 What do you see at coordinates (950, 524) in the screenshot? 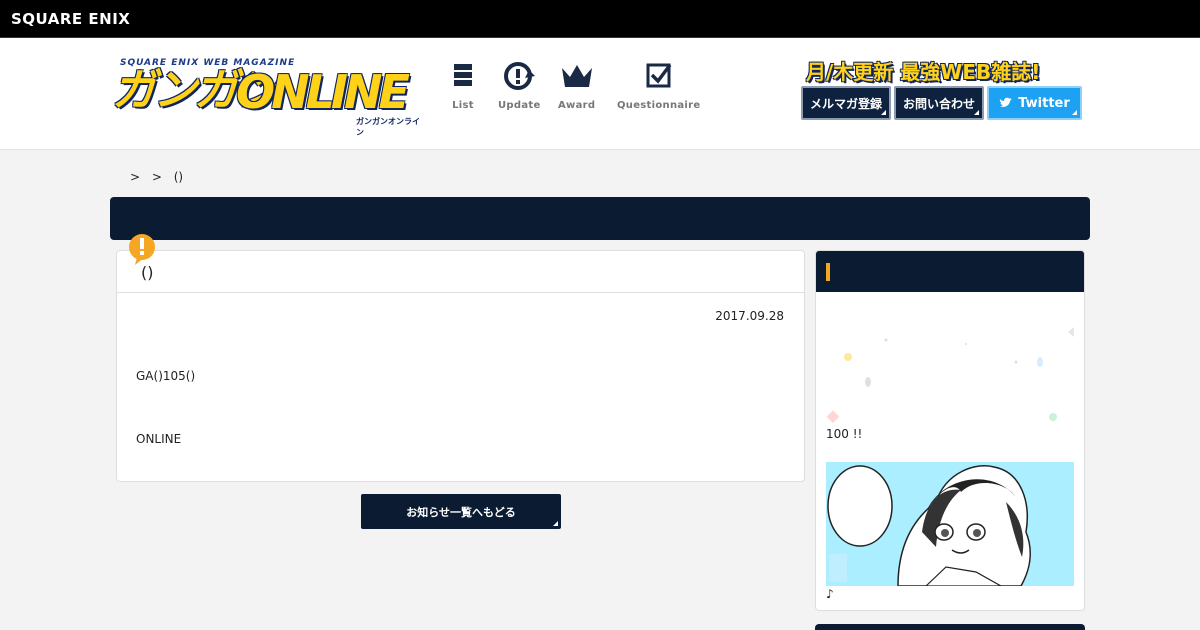
I see `manga-illustration` at bounding box center [950, 524].